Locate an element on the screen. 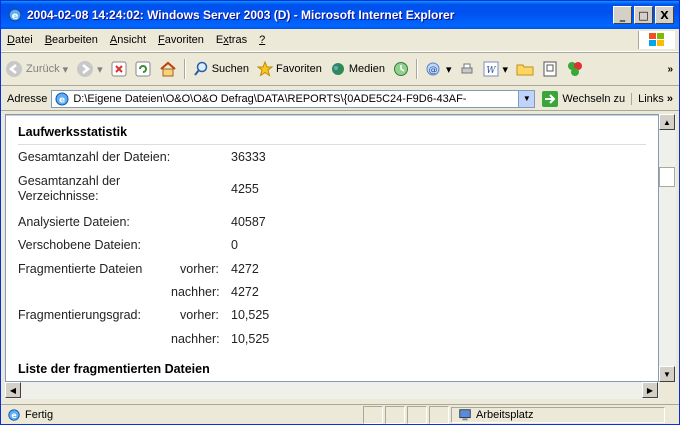 Image resolution: width=680 pixels, height=425 pixels. scroll-thumb is located at coordinates (667, 177).